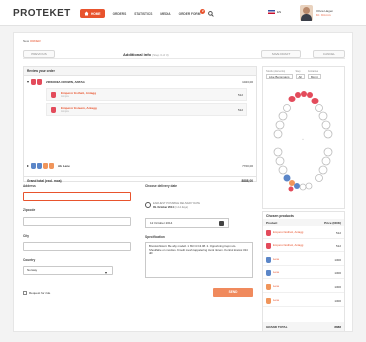  What do you see at coordinates (77, 246) in the screenshot?
I see `city-input` at bounding box center [77, 246].